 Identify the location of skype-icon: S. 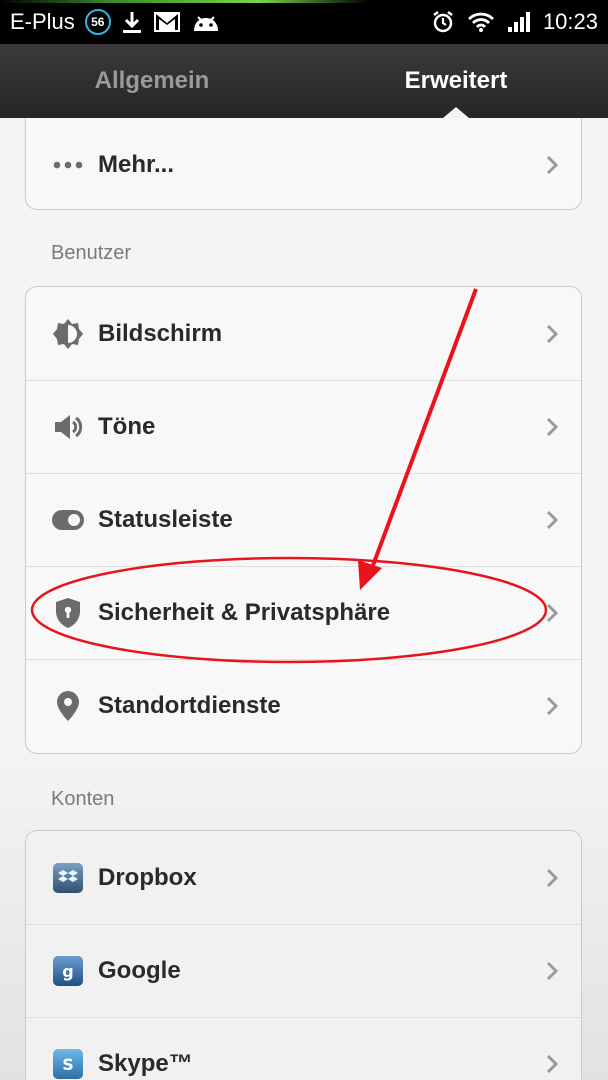
(68, 1063).